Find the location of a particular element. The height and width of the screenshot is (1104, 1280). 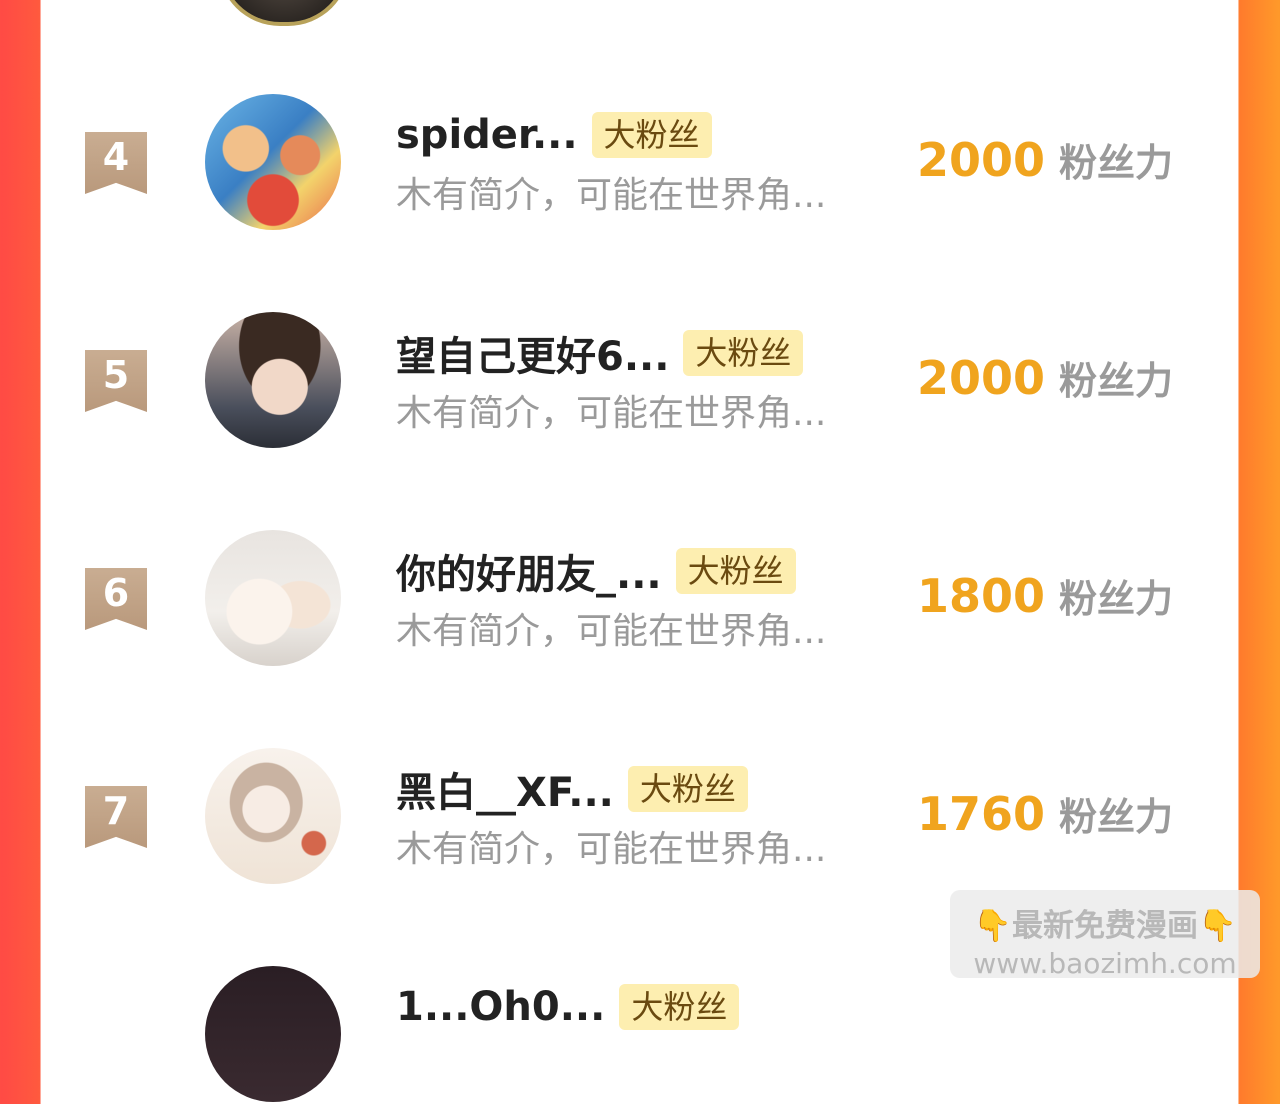

fan-score: 1800 粉丝力 is located at coordinates (1045, 595).